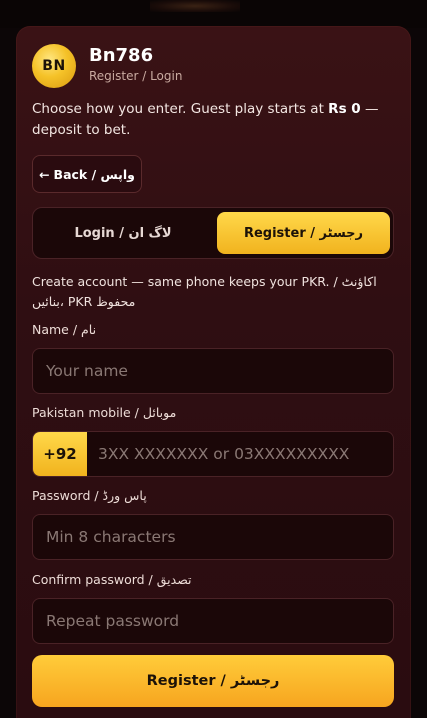 The width and height of the screenshot is (427, 718). I want to click on auth-mode-tabs: Login / لاگ ان Register / رجسٹر, so click(213, 233).